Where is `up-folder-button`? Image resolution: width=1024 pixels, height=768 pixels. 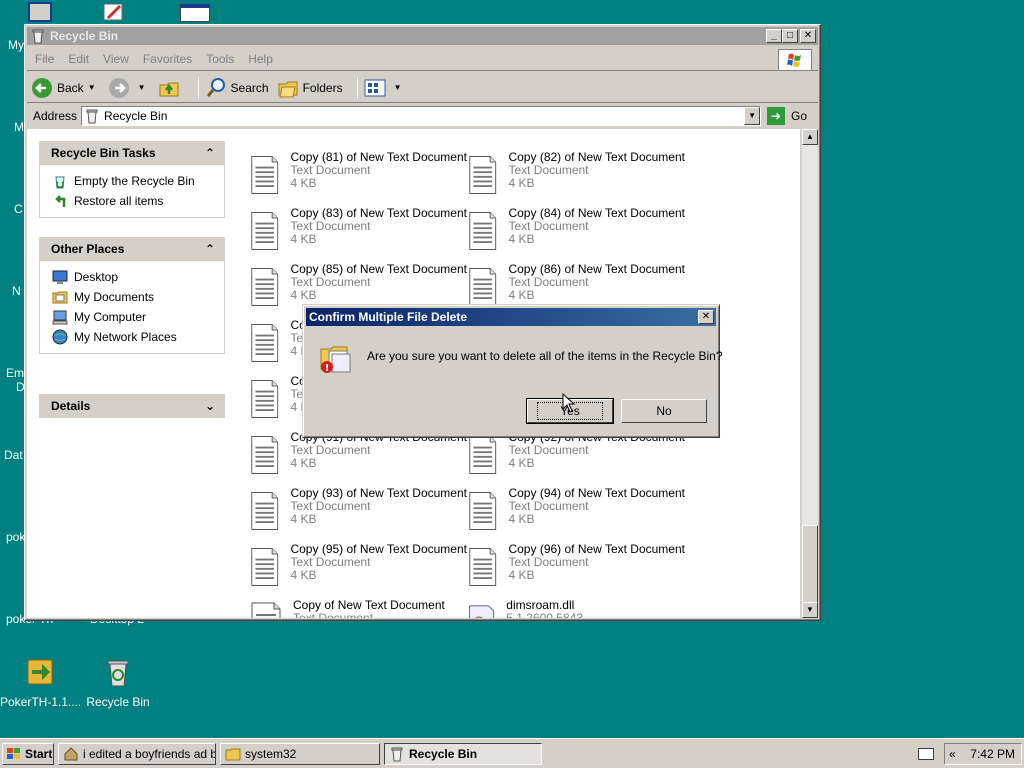
up-folder-button is located at coordinates (171, 88).